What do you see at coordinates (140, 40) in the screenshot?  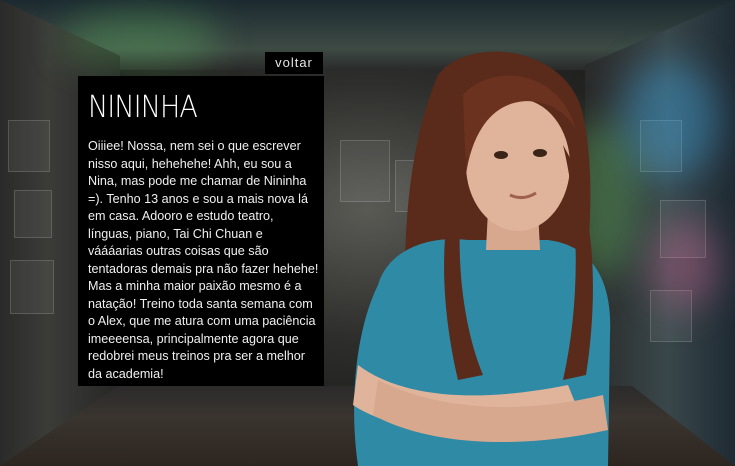 I see `green-neon-graffiti` at bounding box center [140, 40].